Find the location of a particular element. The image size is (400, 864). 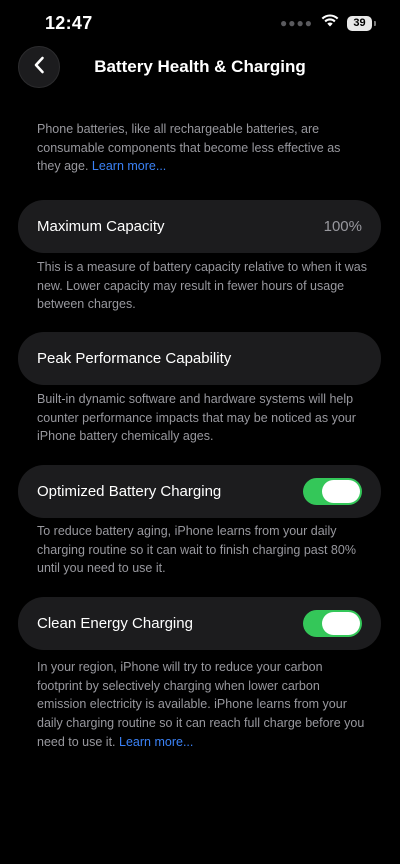

dots-icon: ●●●● is located at coordinates (296, 23).